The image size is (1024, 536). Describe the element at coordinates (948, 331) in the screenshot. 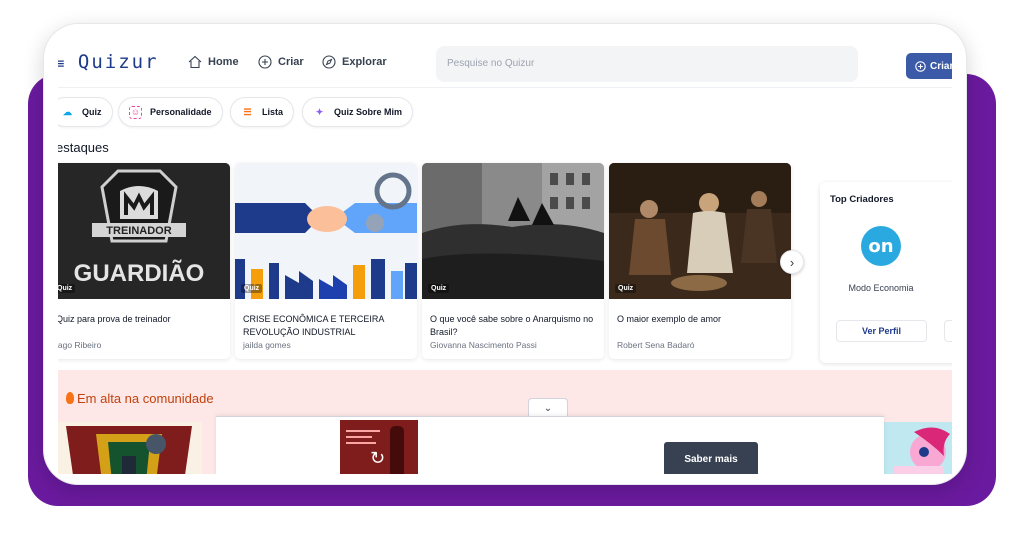

I see `second-profile-button` at that location.